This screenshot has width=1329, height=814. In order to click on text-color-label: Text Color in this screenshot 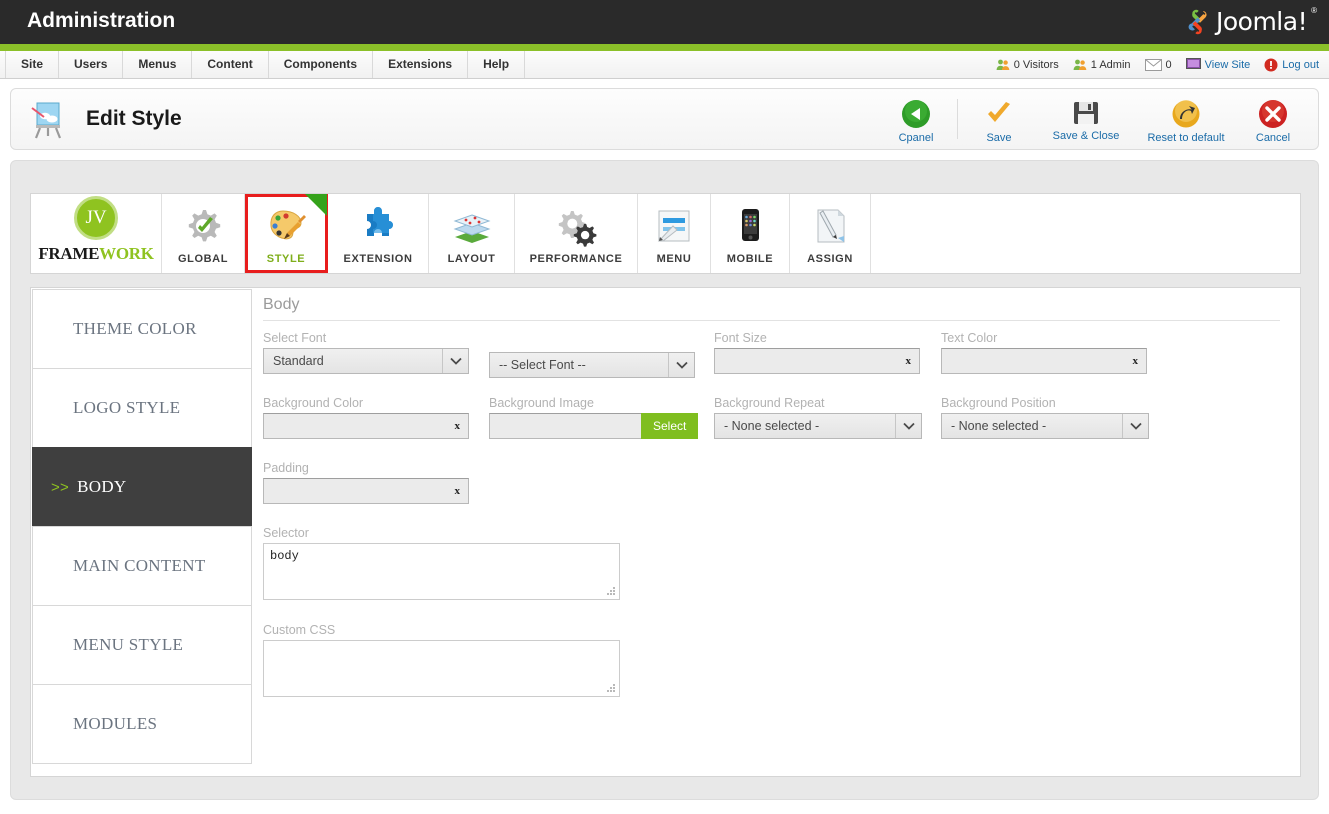, I will do `click(969, 338)`.